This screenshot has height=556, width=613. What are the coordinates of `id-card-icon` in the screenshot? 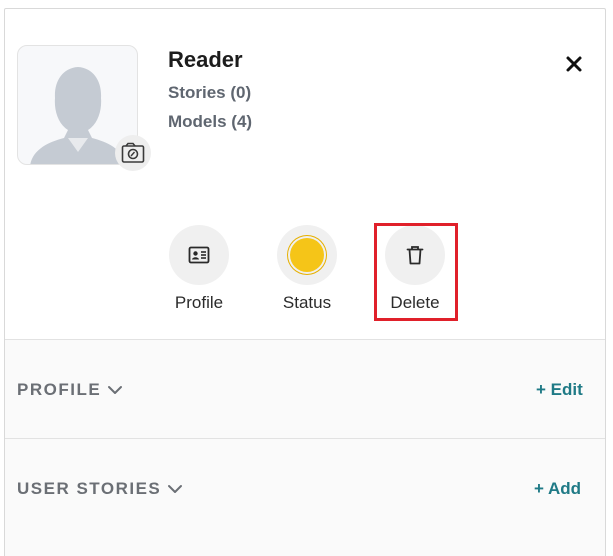 It's located at (199, 255).